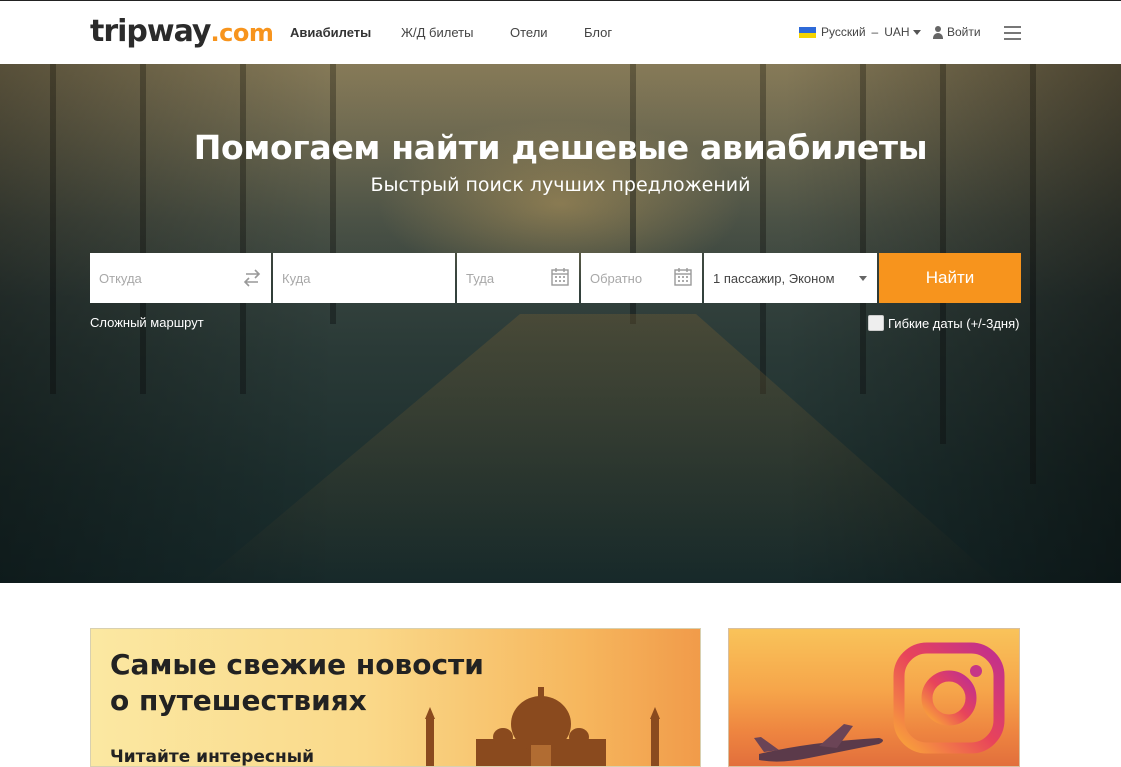 This screenshot has height=767, width=1121. Describe the element at coordinates (238, 700) in the screenshot. I see `news-title-line2: о путешествиях` at that location.